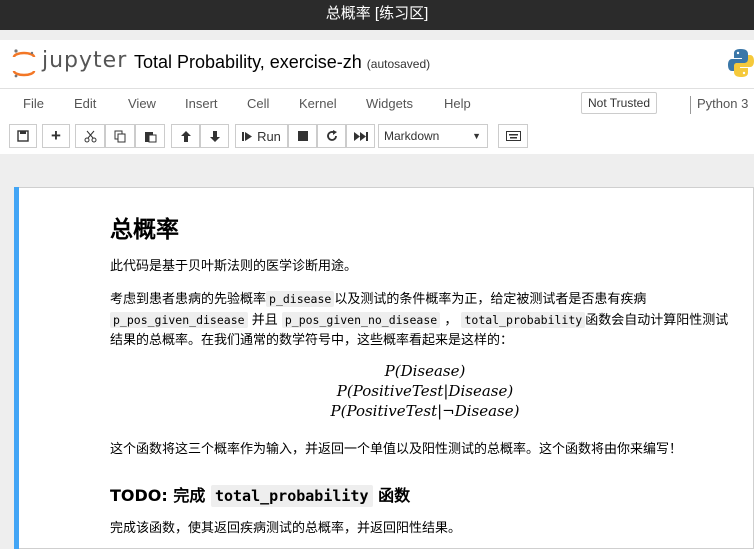  I want to click on task-paragraph: 完成该函数，使其返回疾病测试的总概率，并返回阳性结果。, so click(286, 528).